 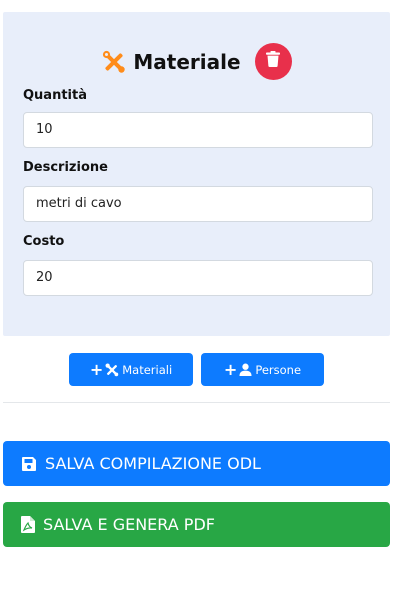 I want to click on add-persone-label: Persone, so click(x=278, y=369).